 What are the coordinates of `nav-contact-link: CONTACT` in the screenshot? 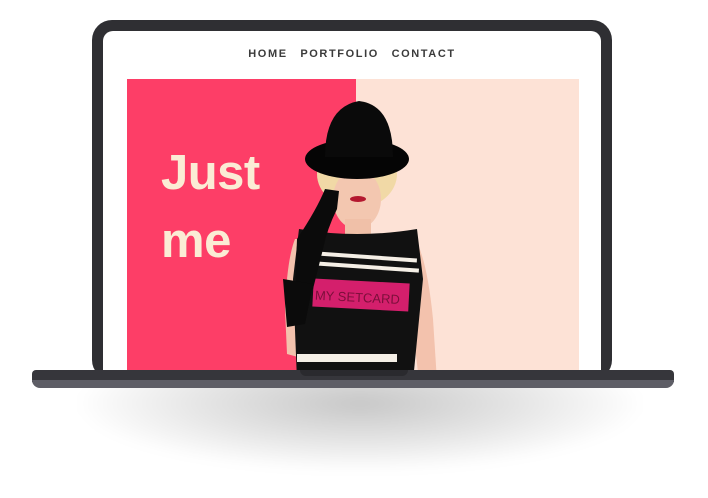 It's located at (424, 54).